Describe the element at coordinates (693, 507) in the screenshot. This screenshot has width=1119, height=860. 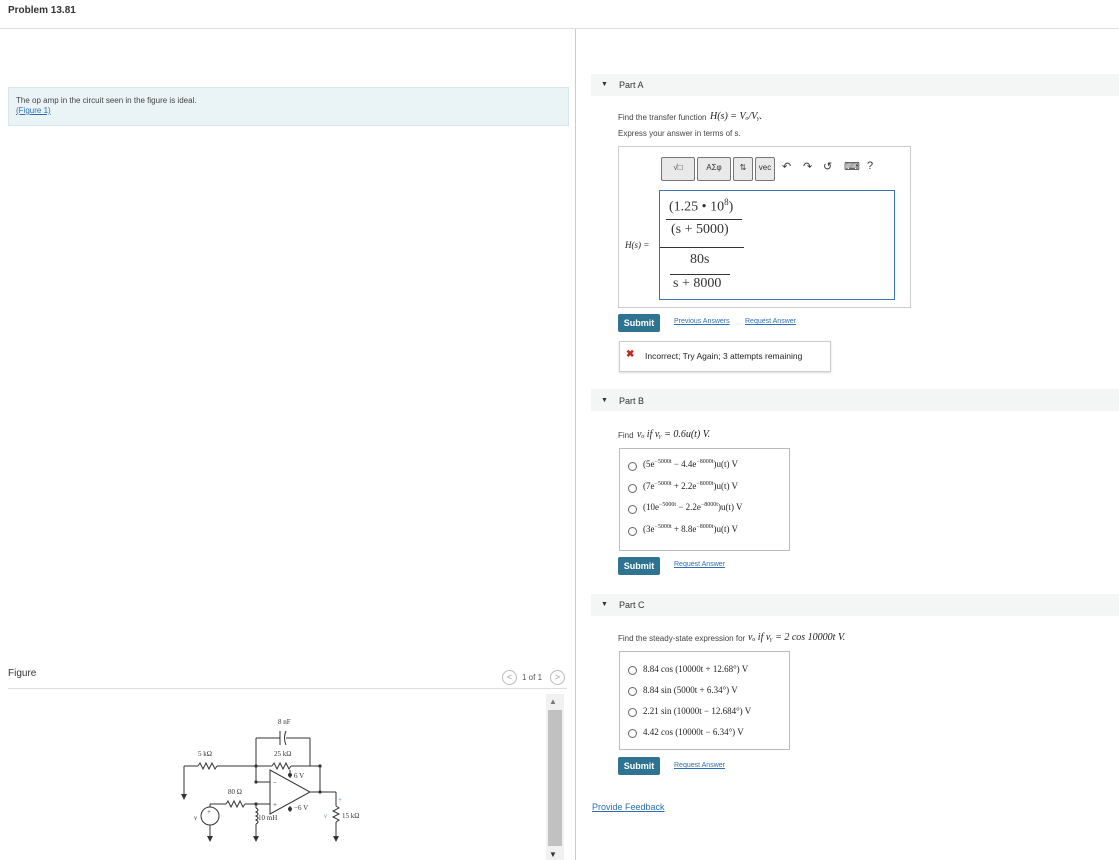
I see `part-b-option: (10e−5000t − 2.2e−8000t)u(t) V` at that location.